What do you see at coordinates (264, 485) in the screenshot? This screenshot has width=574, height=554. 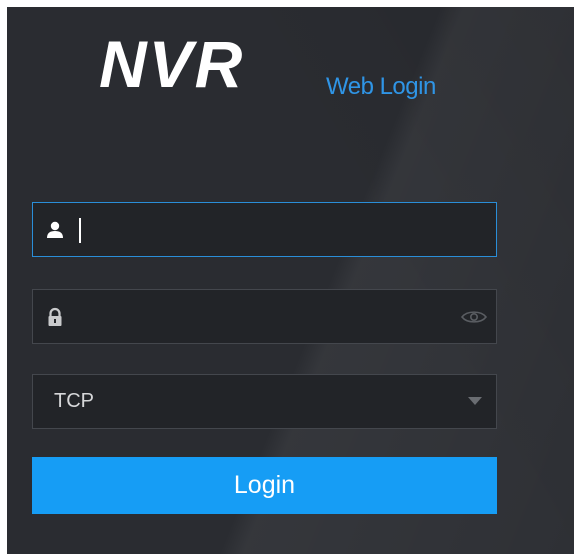 I see `login-button: Login` at bounding box center [264, 485].